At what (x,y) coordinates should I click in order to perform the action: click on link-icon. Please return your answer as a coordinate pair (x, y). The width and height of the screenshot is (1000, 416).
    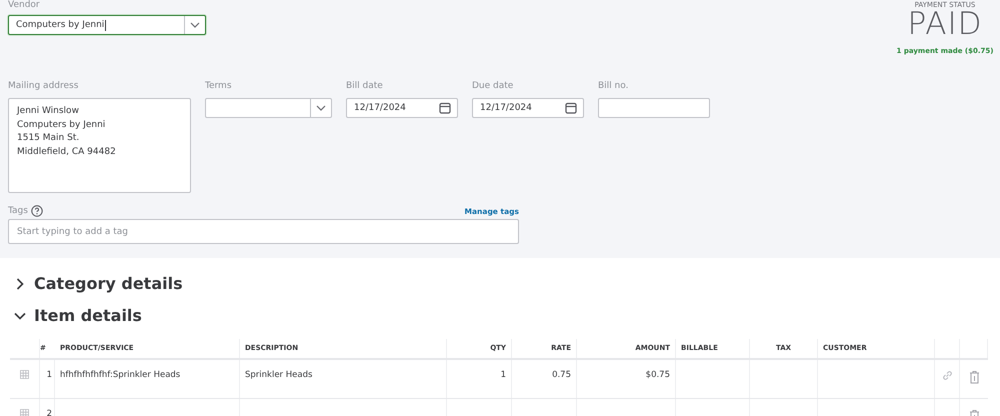
    Looking at the image, I should click on (947, 375).